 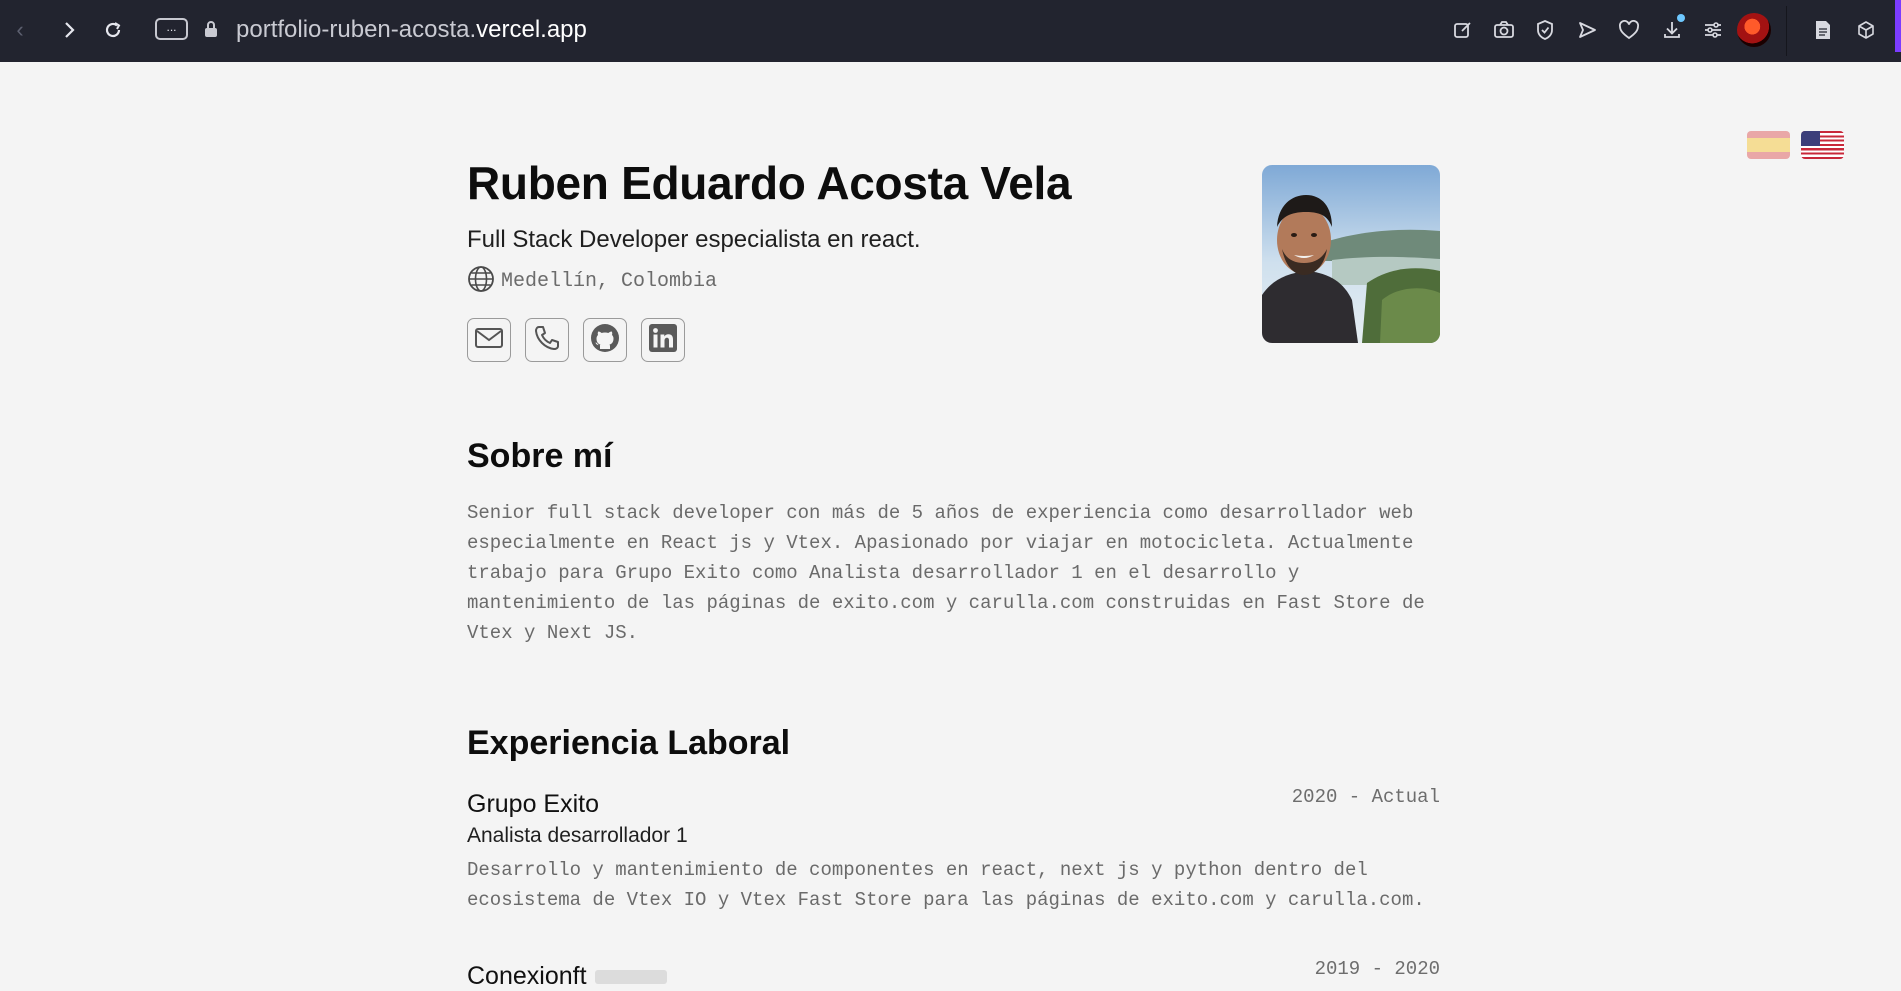 What do you see at coordinates (769, 183) in the screenshot?
I see `profile-name: Ruben Eduardo Acosta Vela` at bounding box center [769, 183].